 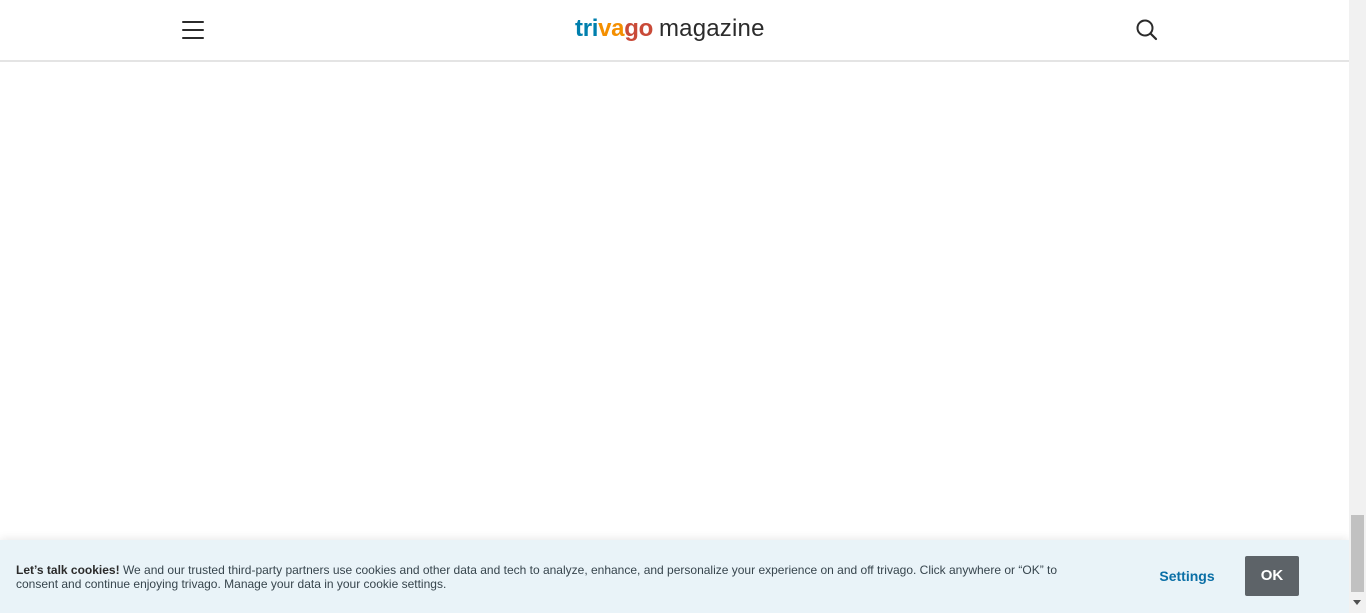 What do you see at coordinates (1272, 576) in the screenshot?
I see `cookie-ok-button: OK` at bounding box center [1272, 576].